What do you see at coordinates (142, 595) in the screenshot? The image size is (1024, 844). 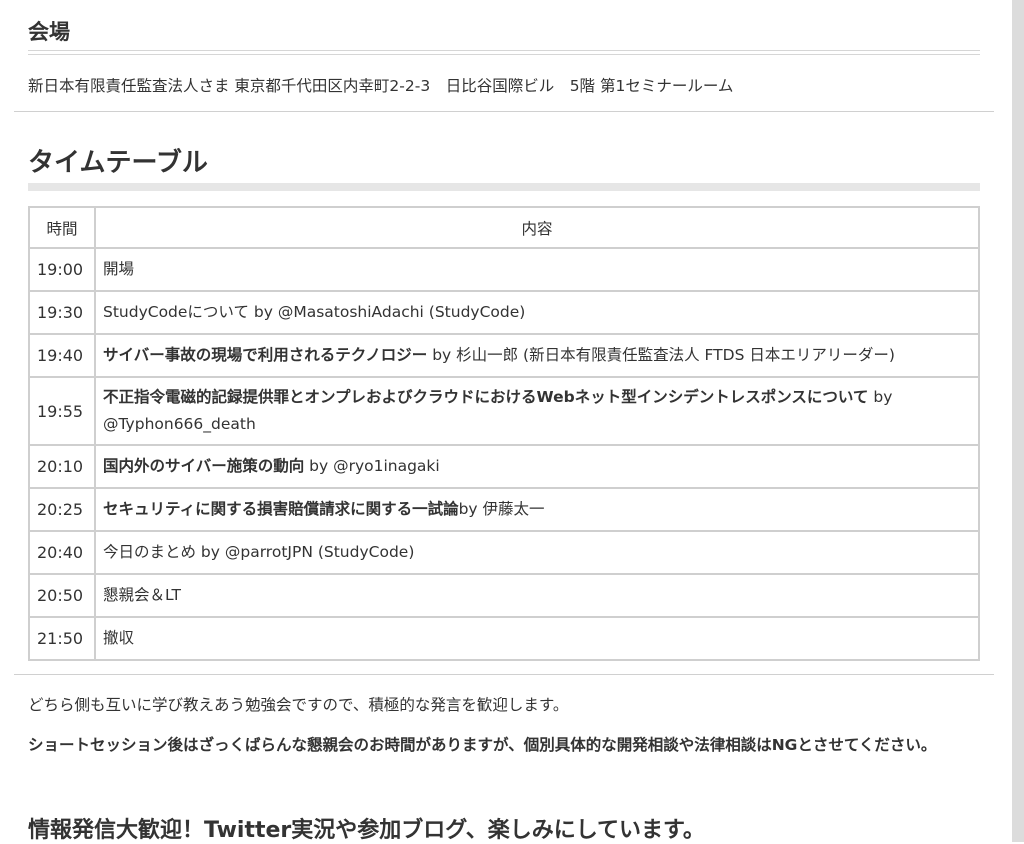 I see `session-details: 懇親会＆LT` at bounding box center [142, 595].